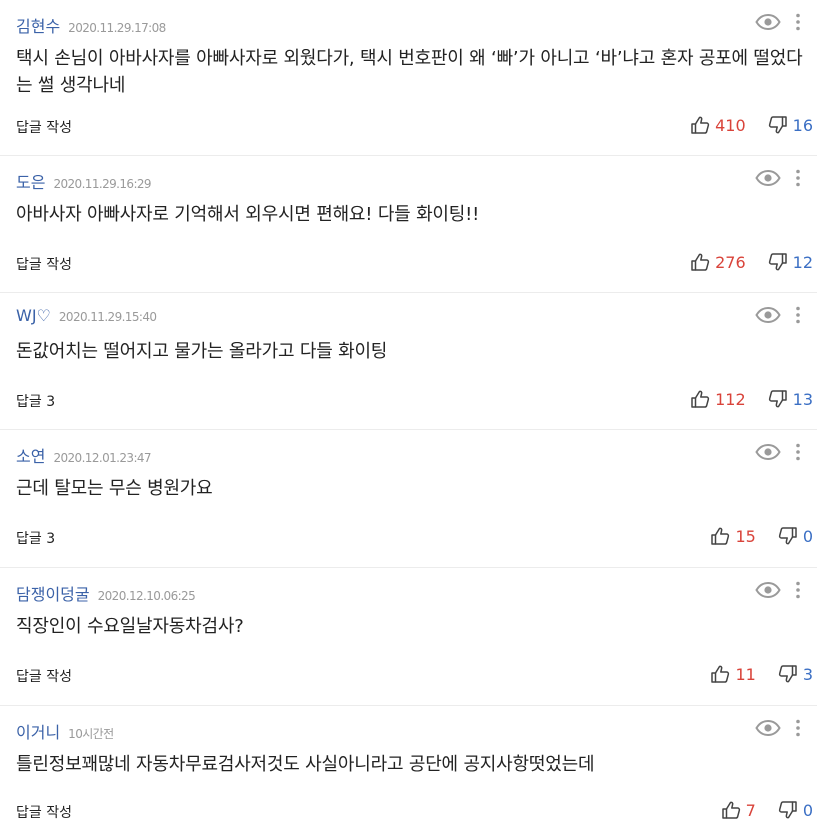  I want to click on dislike-button: 3, so click(795, 674).